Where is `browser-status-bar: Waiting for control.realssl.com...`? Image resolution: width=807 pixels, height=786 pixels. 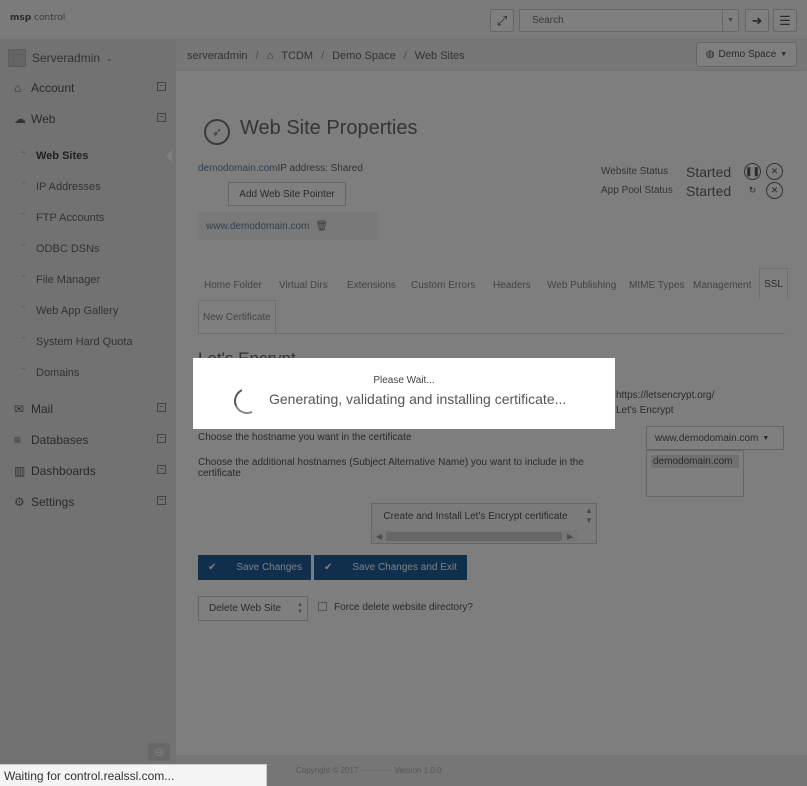 browser-status-bar: Waiting for control.realssl.com... is located at coordinates (133, 775).